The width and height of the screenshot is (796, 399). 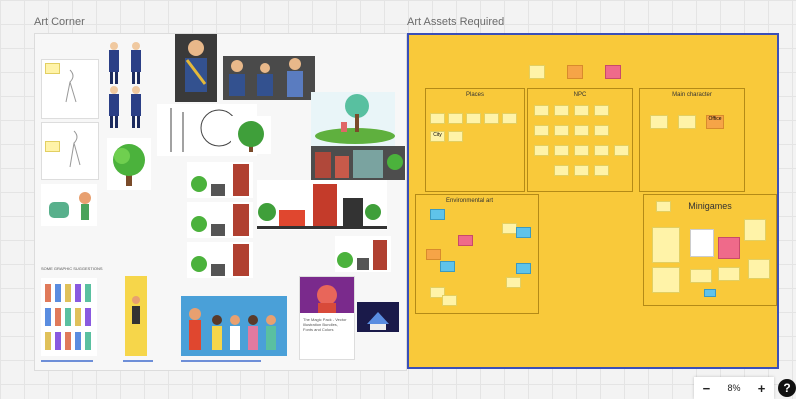 I want to click on places-title: Places, so click(x=474, y=95).